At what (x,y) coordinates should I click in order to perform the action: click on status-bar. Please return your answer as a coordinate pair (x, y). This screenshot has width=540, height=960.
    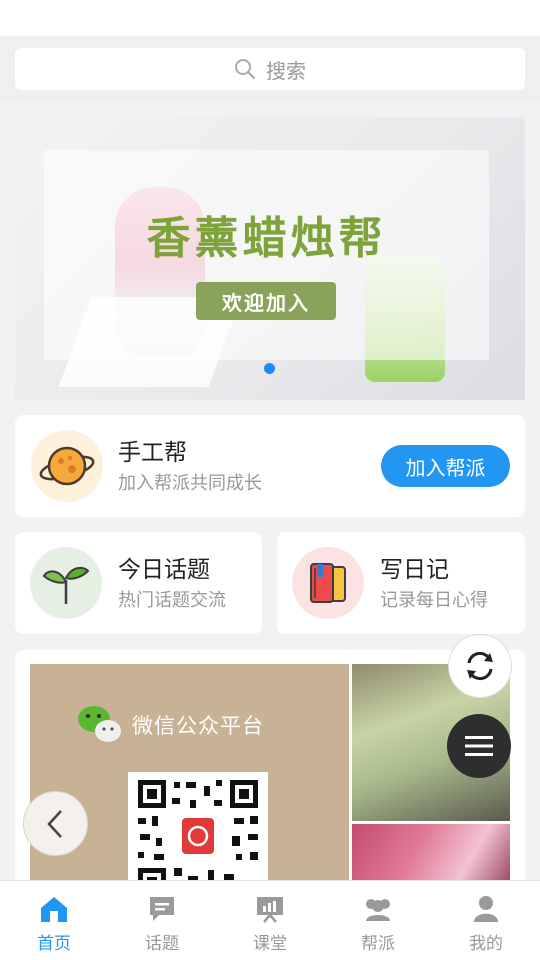
    Looking at the image, I should click on (270, 18).